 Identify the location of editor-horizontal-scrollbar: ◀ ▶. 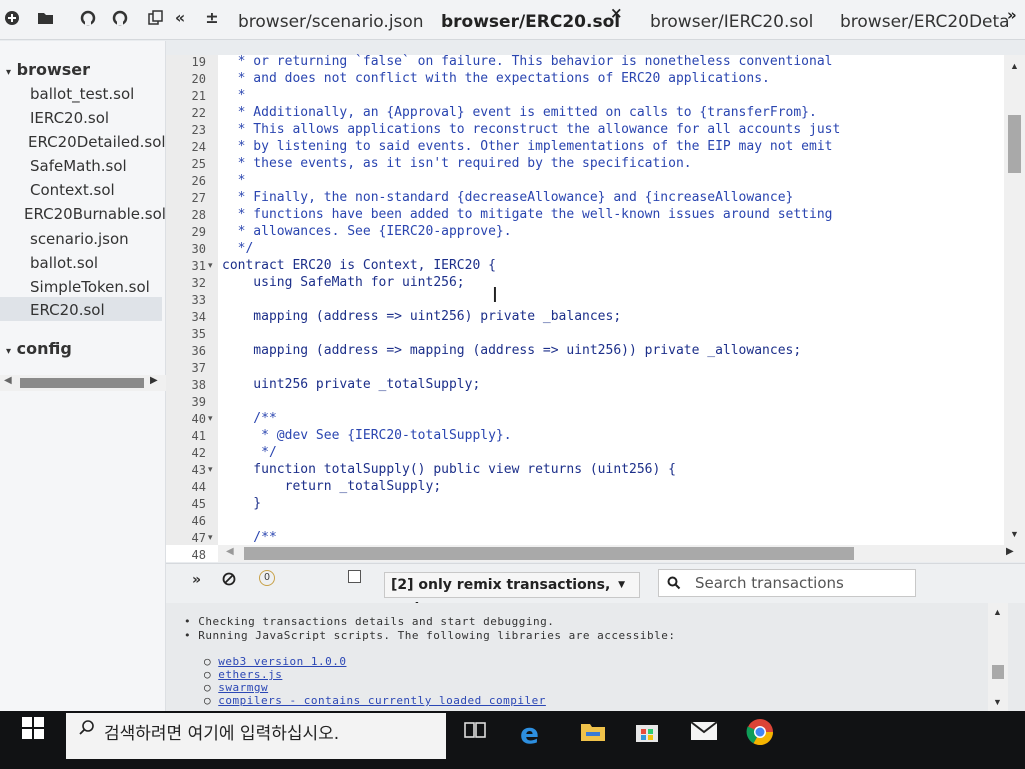
(621, 553).